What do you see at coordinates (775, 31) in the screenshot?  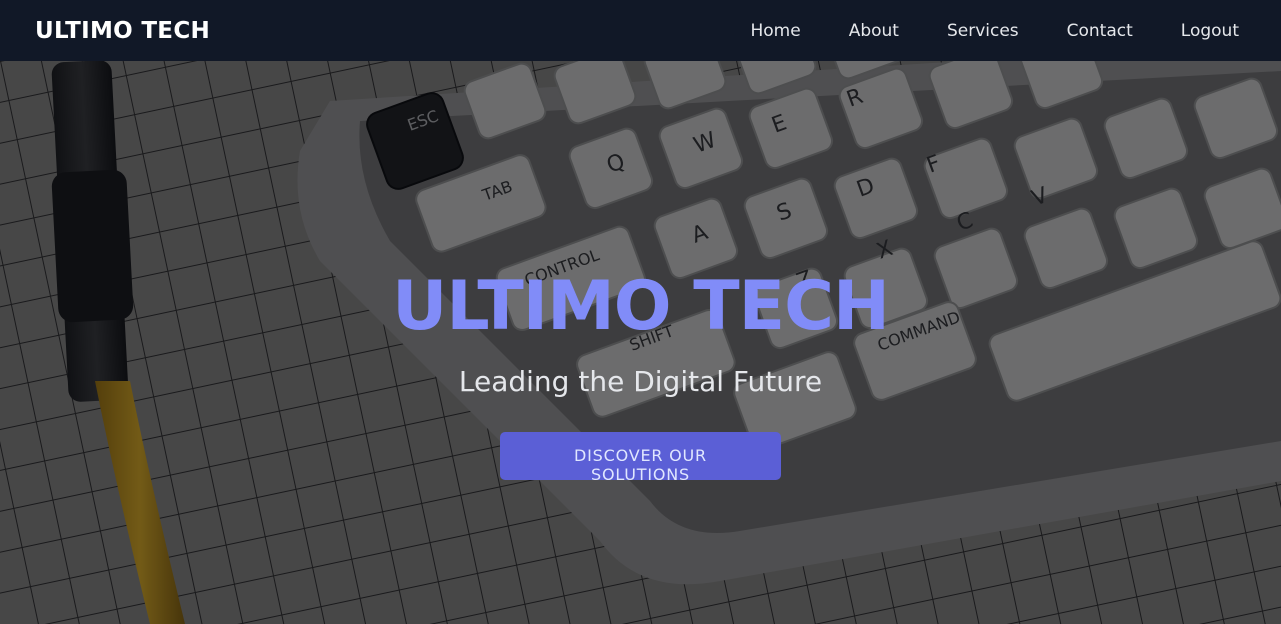 I see `nav-link-home: Home` at bounding box center [775, 31].